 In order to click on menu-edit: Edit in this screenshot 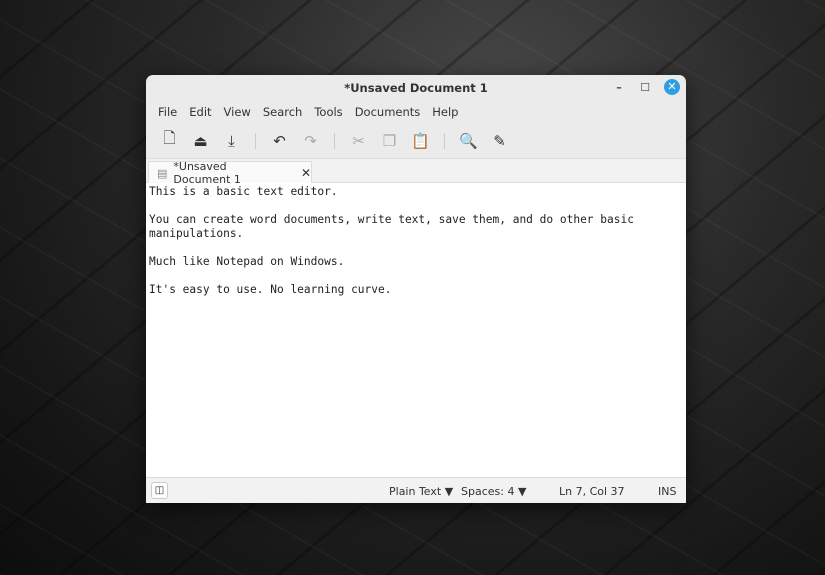, I will do `click(200, 112)`.